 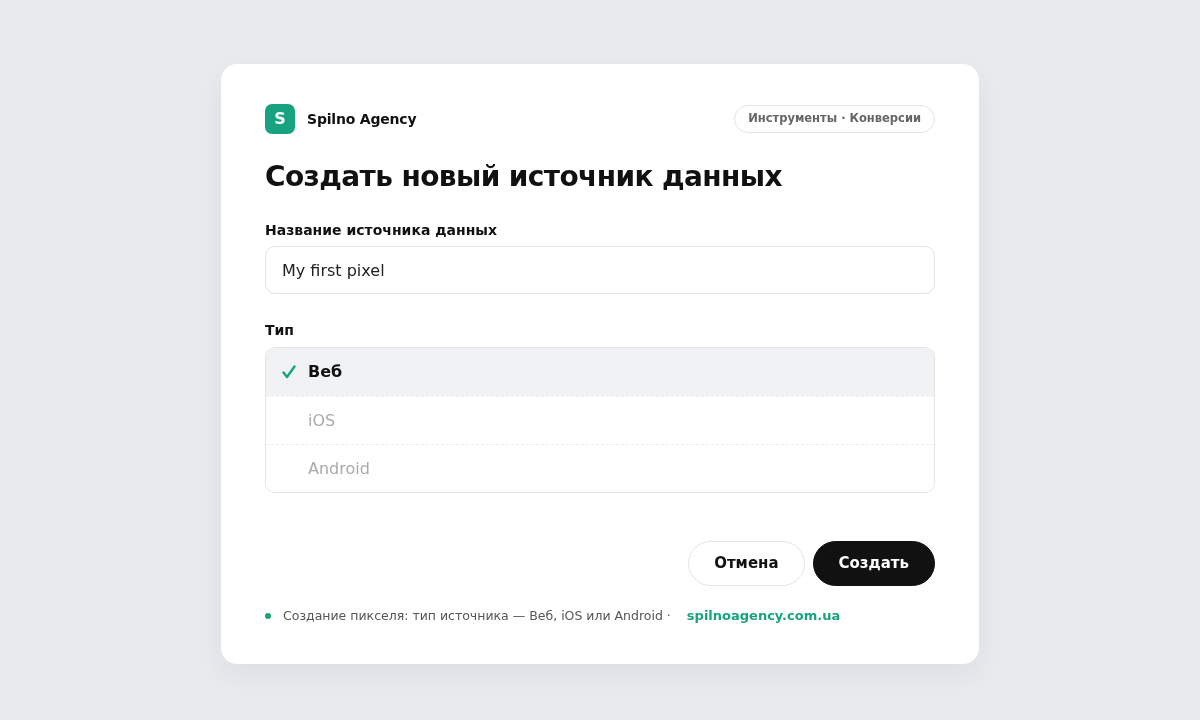 What do you see at coordinates (289, 372) in the screenshot?
I see `check-icon` at bounding box center [289, 372].